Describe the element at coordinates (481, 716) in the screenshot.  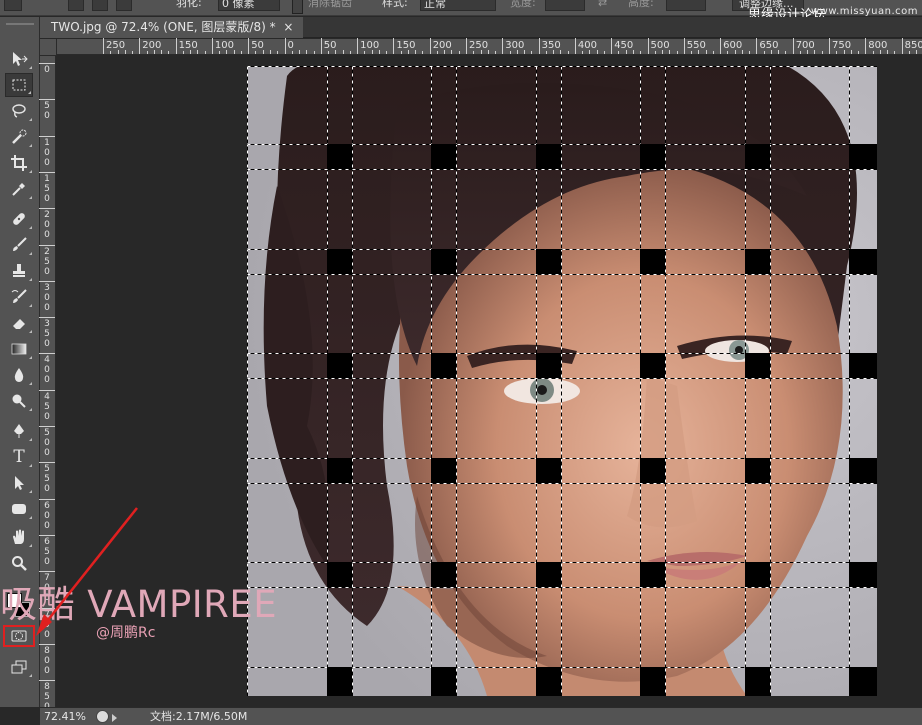
I see `status-bar: 72.41% 文档:2.17M/6.50M` at that location.